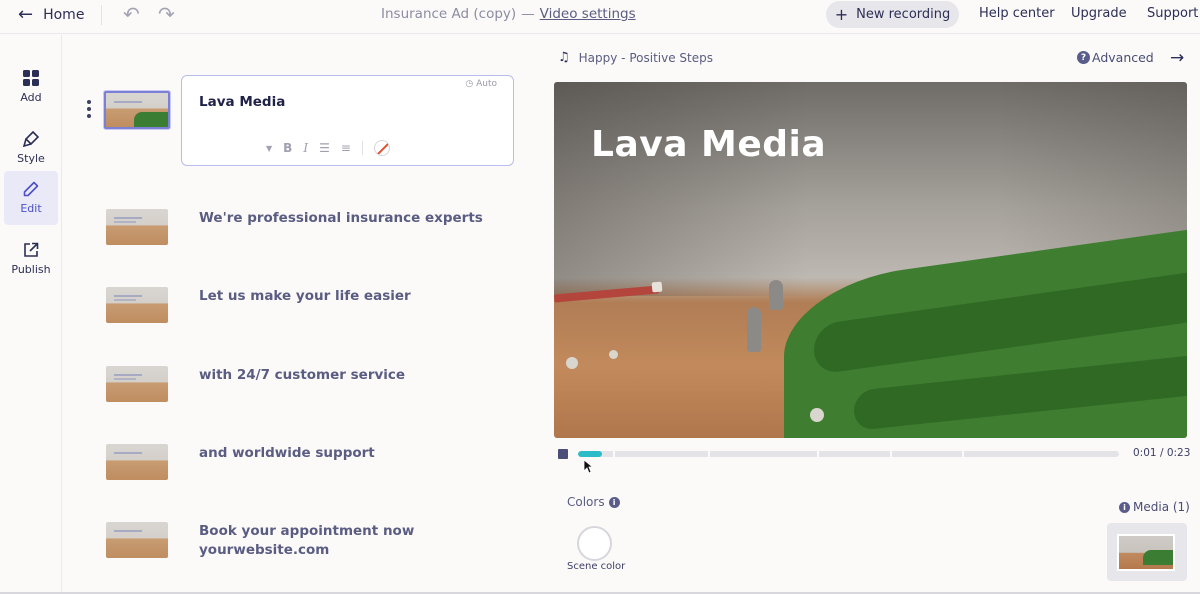 The height and width of the screenshot is (594, 1200). Describe the element at coordinates (31, 314) in the screenshot. I see `left-sidebar: Add Style Edit Publish` at that location.